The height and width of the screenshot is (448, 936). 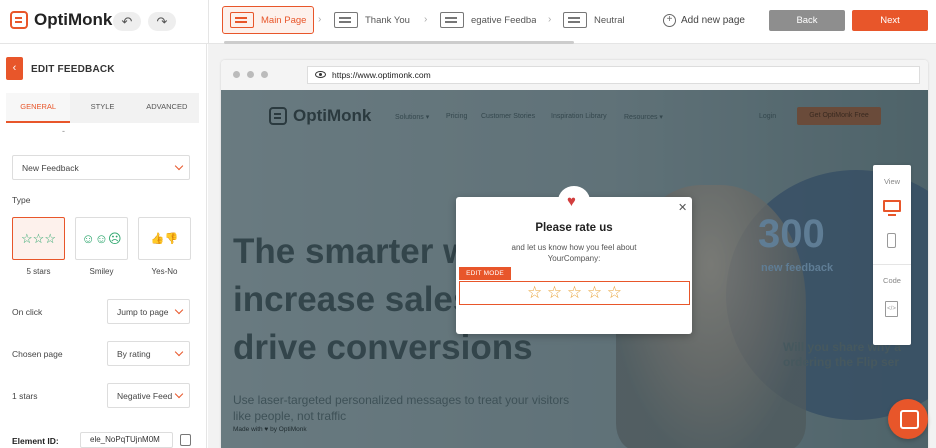 What do you see at coordinates (38, 271) in the screenshot?
I see `type-label-5-stars: 5 stars` at bounding box center [38, 271].